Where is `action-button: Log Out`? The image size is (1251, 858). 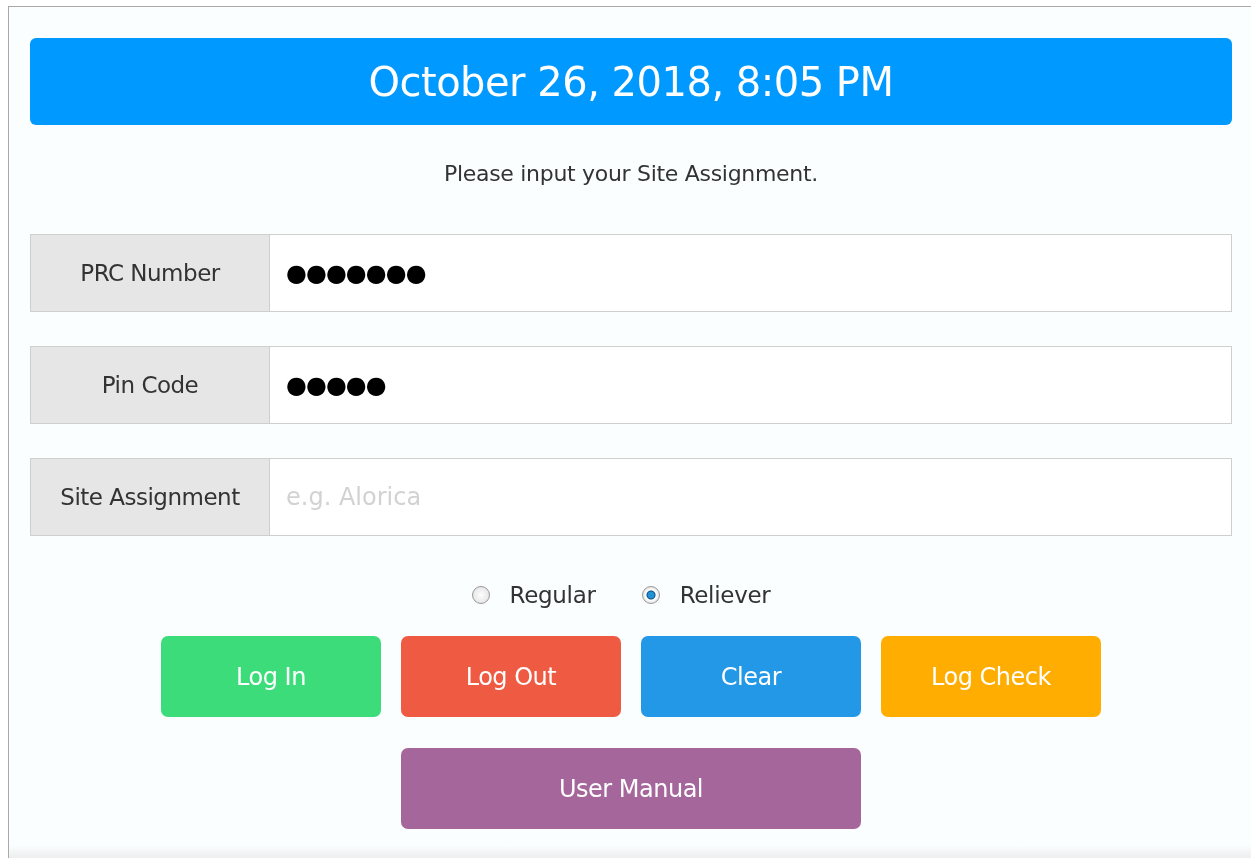
action-button: Log Out is located at coordinates (511, 676).